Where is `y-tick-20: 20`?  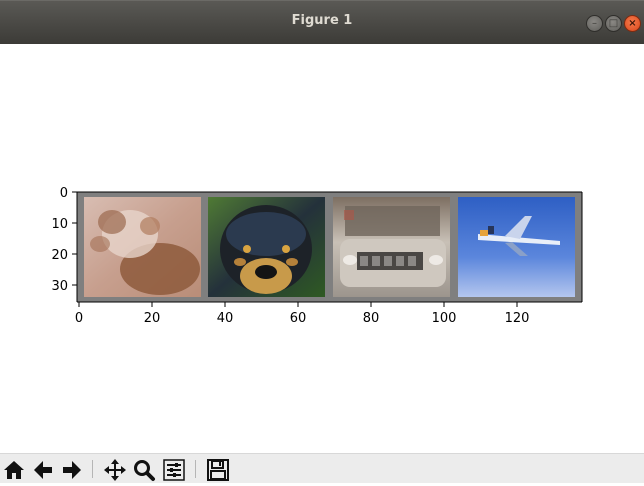 y-tick-20: 20 is located at coordinates (59, 255).